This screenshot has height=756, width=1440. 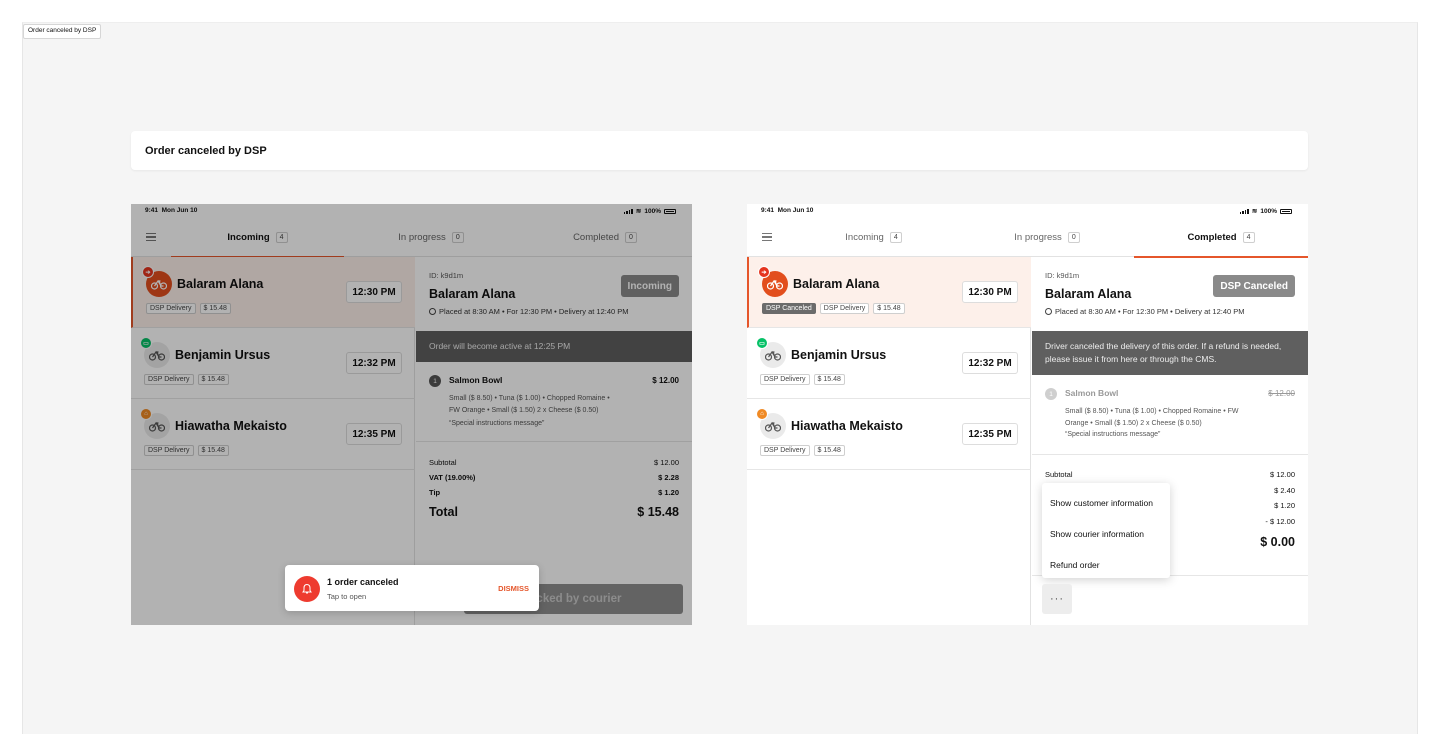 What do you see at coordinates (1101, 503) in the screenshot?
I see `menu-show-customer-info: Show customer information` at bounding box center [1101, 503].